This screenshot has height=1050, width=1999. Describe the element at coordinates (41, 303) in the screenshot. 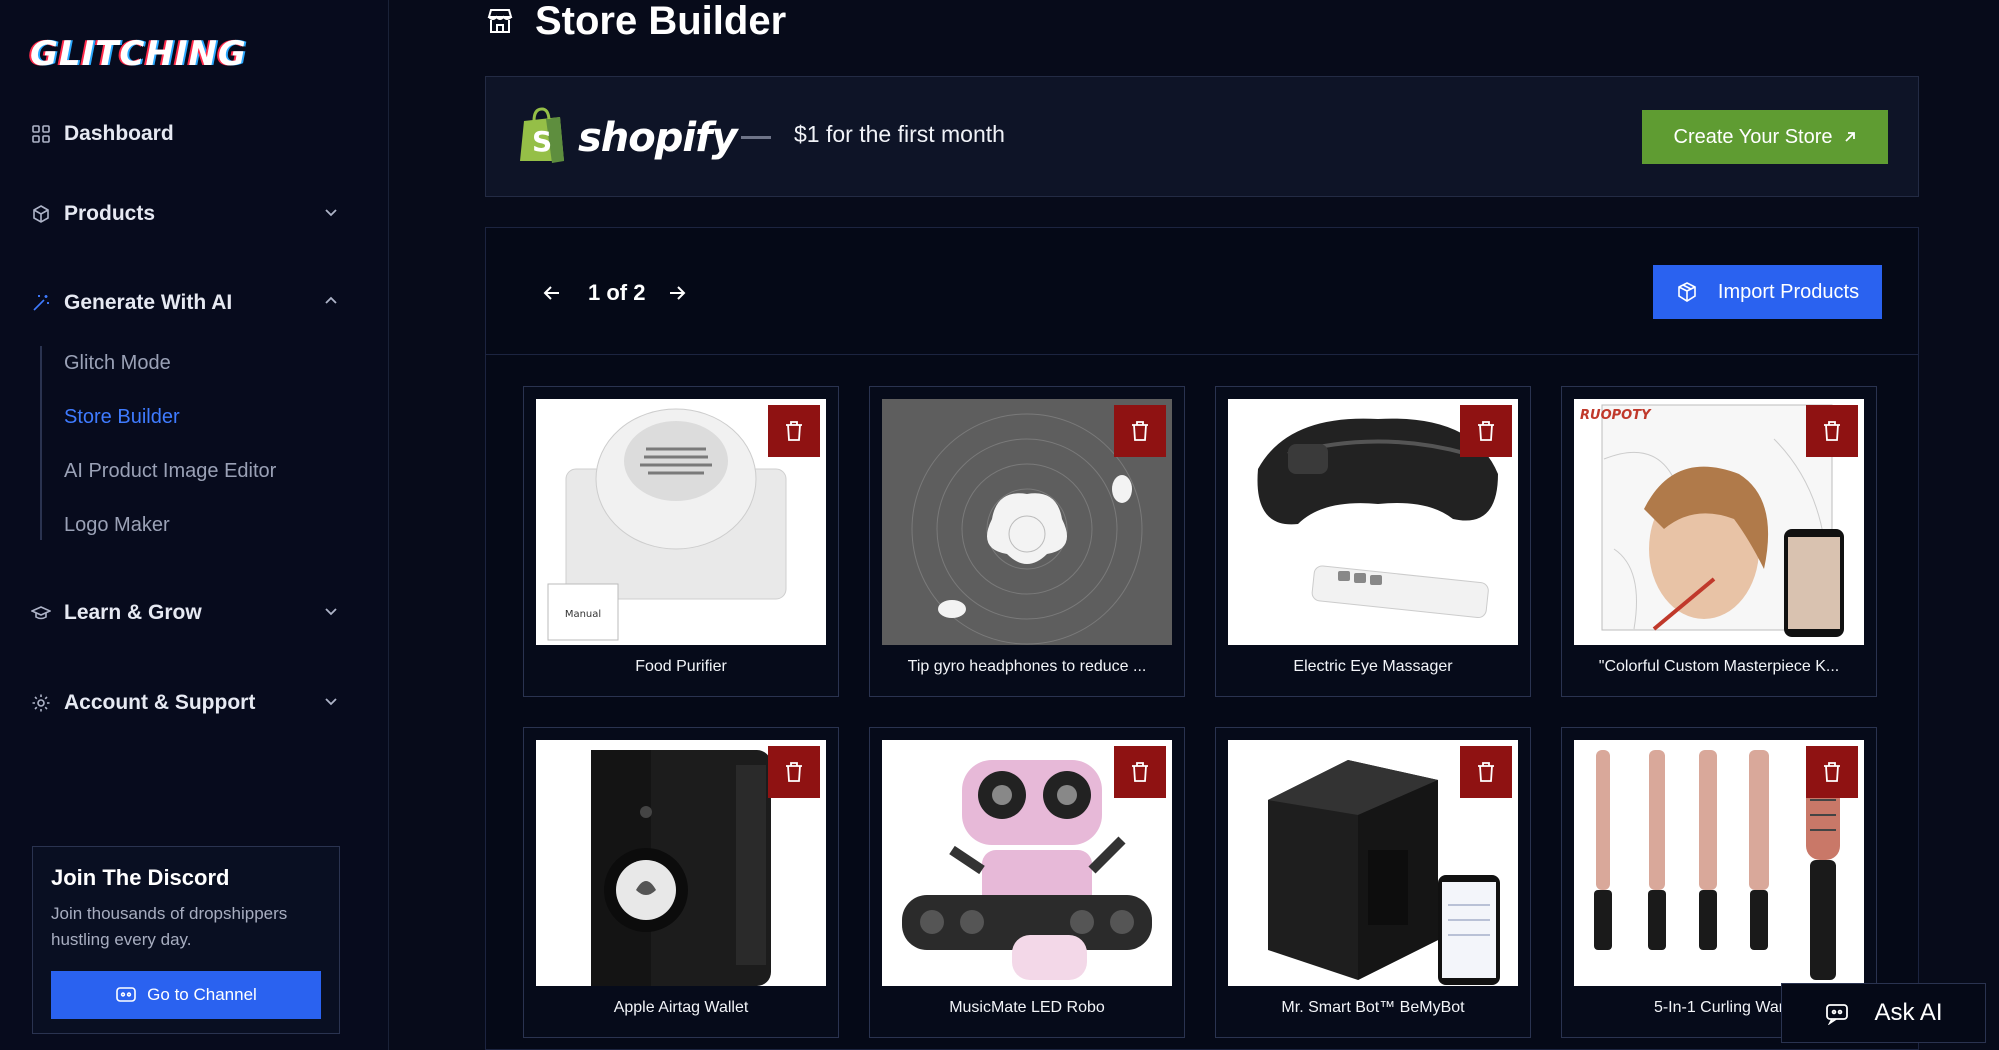

I see `magic-wand-icon` at that location.